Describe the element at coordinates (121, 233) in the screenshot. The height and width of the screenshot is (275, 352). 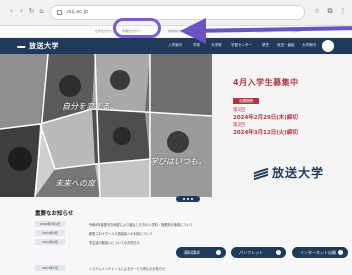
I see `news-text: 新型コロナウイルス感染症への対応について` at that location.